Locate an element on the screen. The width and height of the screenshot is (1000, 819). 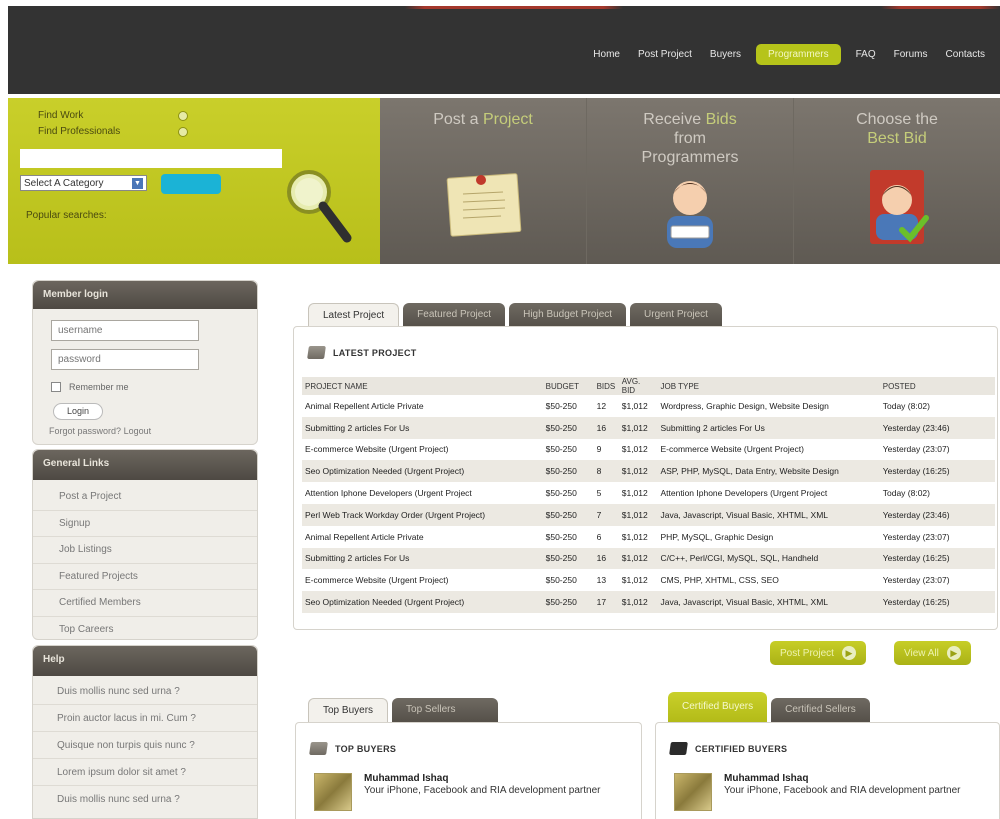
cell-posted: Today (8:02) is located at coordinates (906, 405).